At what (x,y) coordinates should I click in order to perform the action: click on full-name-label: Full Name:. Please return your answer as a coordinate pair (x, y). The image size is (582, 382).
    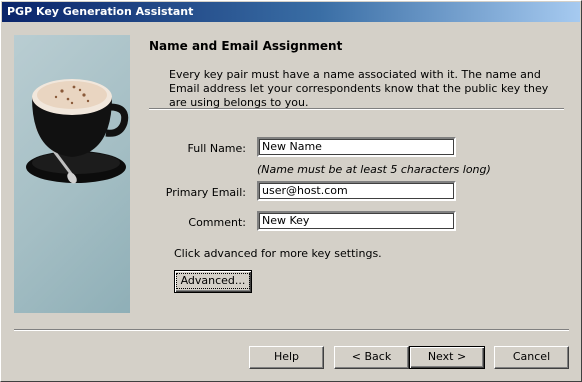
    Looking at the image, I should click on (216, 148).